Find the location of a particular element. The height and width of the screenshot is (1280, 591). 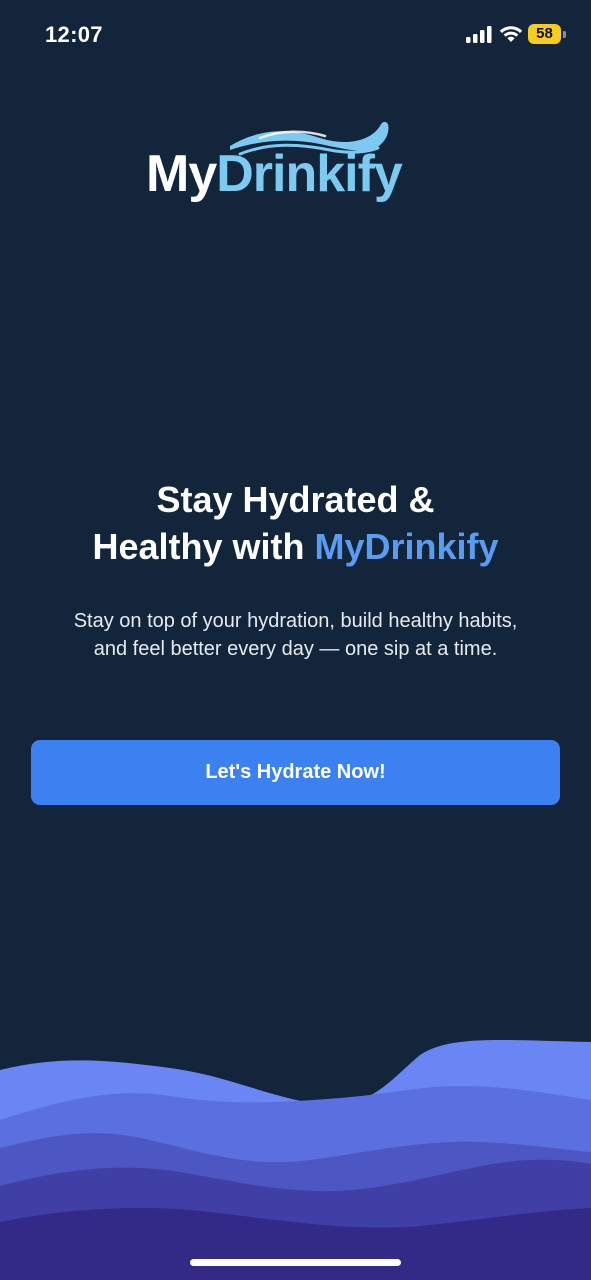

home-indicator is located at coordinates (295, 1262).